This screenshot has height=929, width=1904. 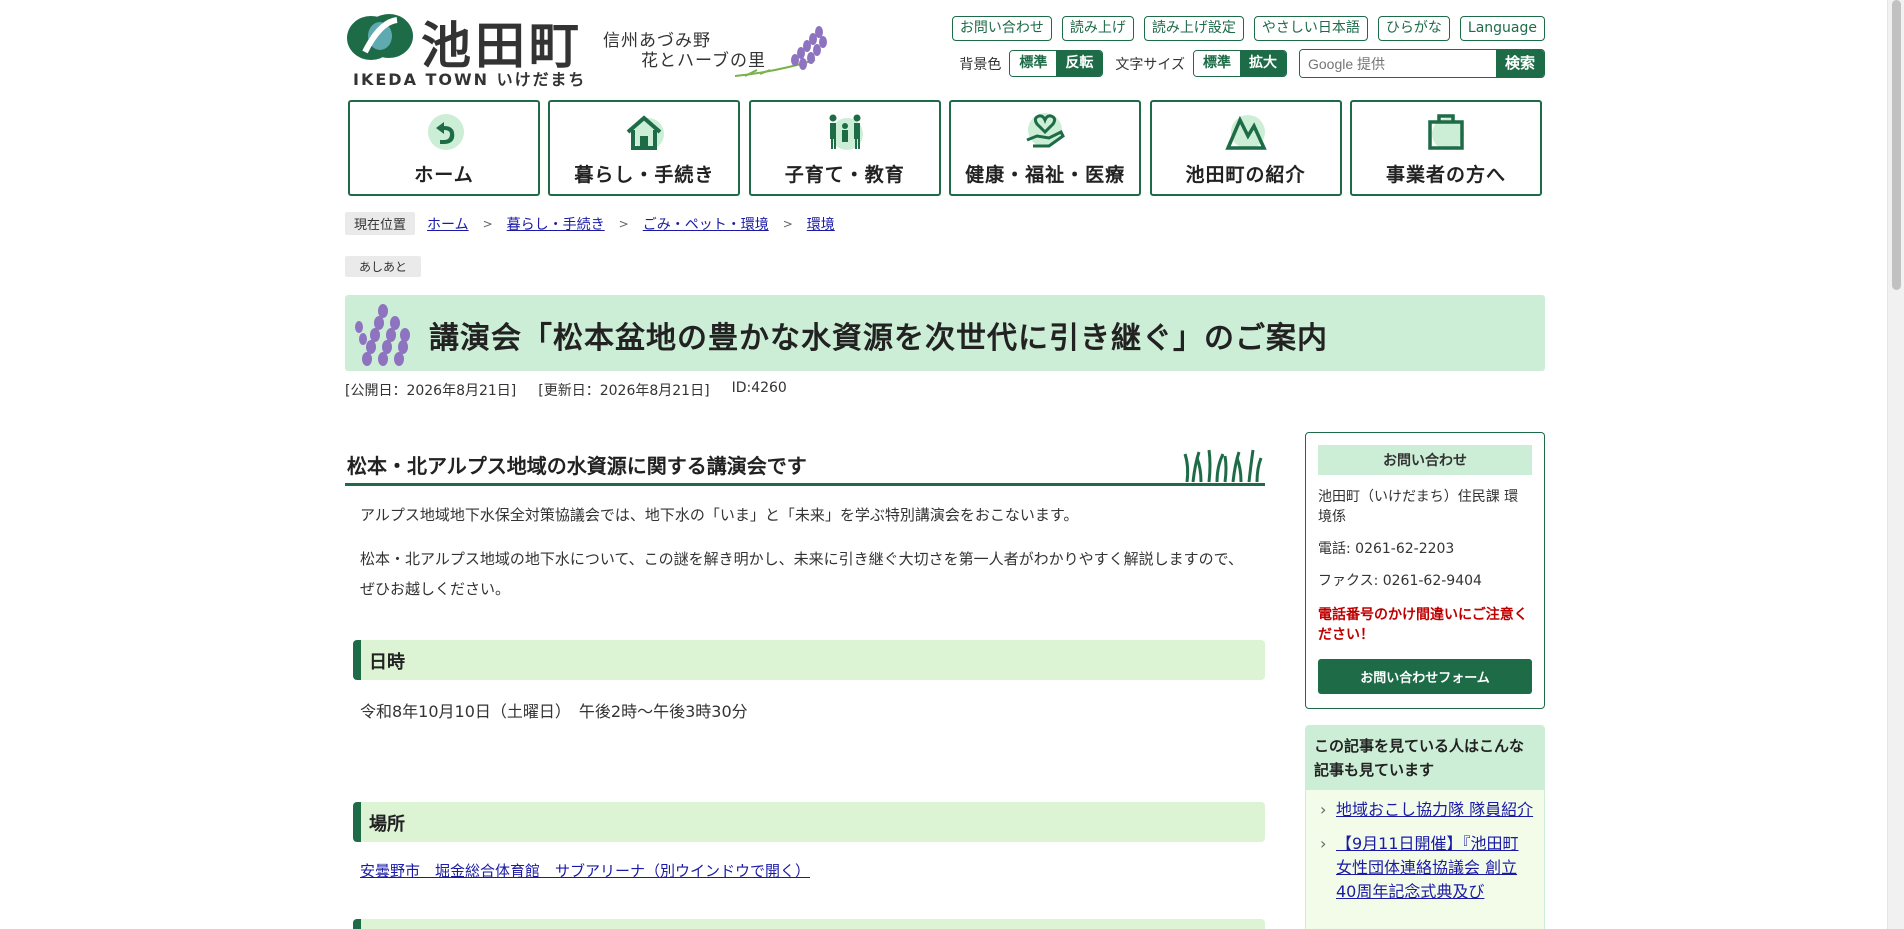 I want to click on heart-hand-icon, so click(x=1046, y=130).